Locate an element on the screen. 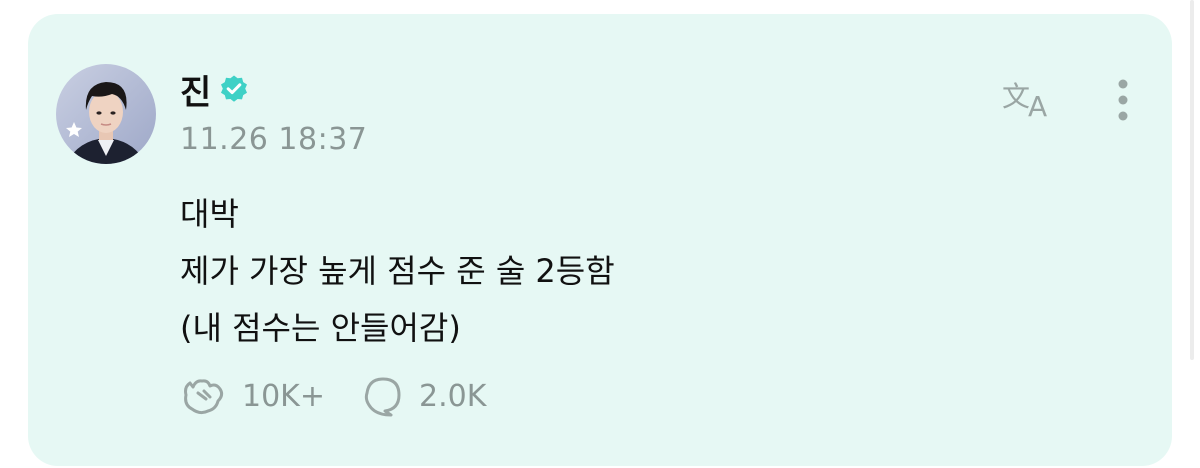  post-body-line: 제가 가장 높게 점수 준 술 2등함 is located at coordinates (397, 271).